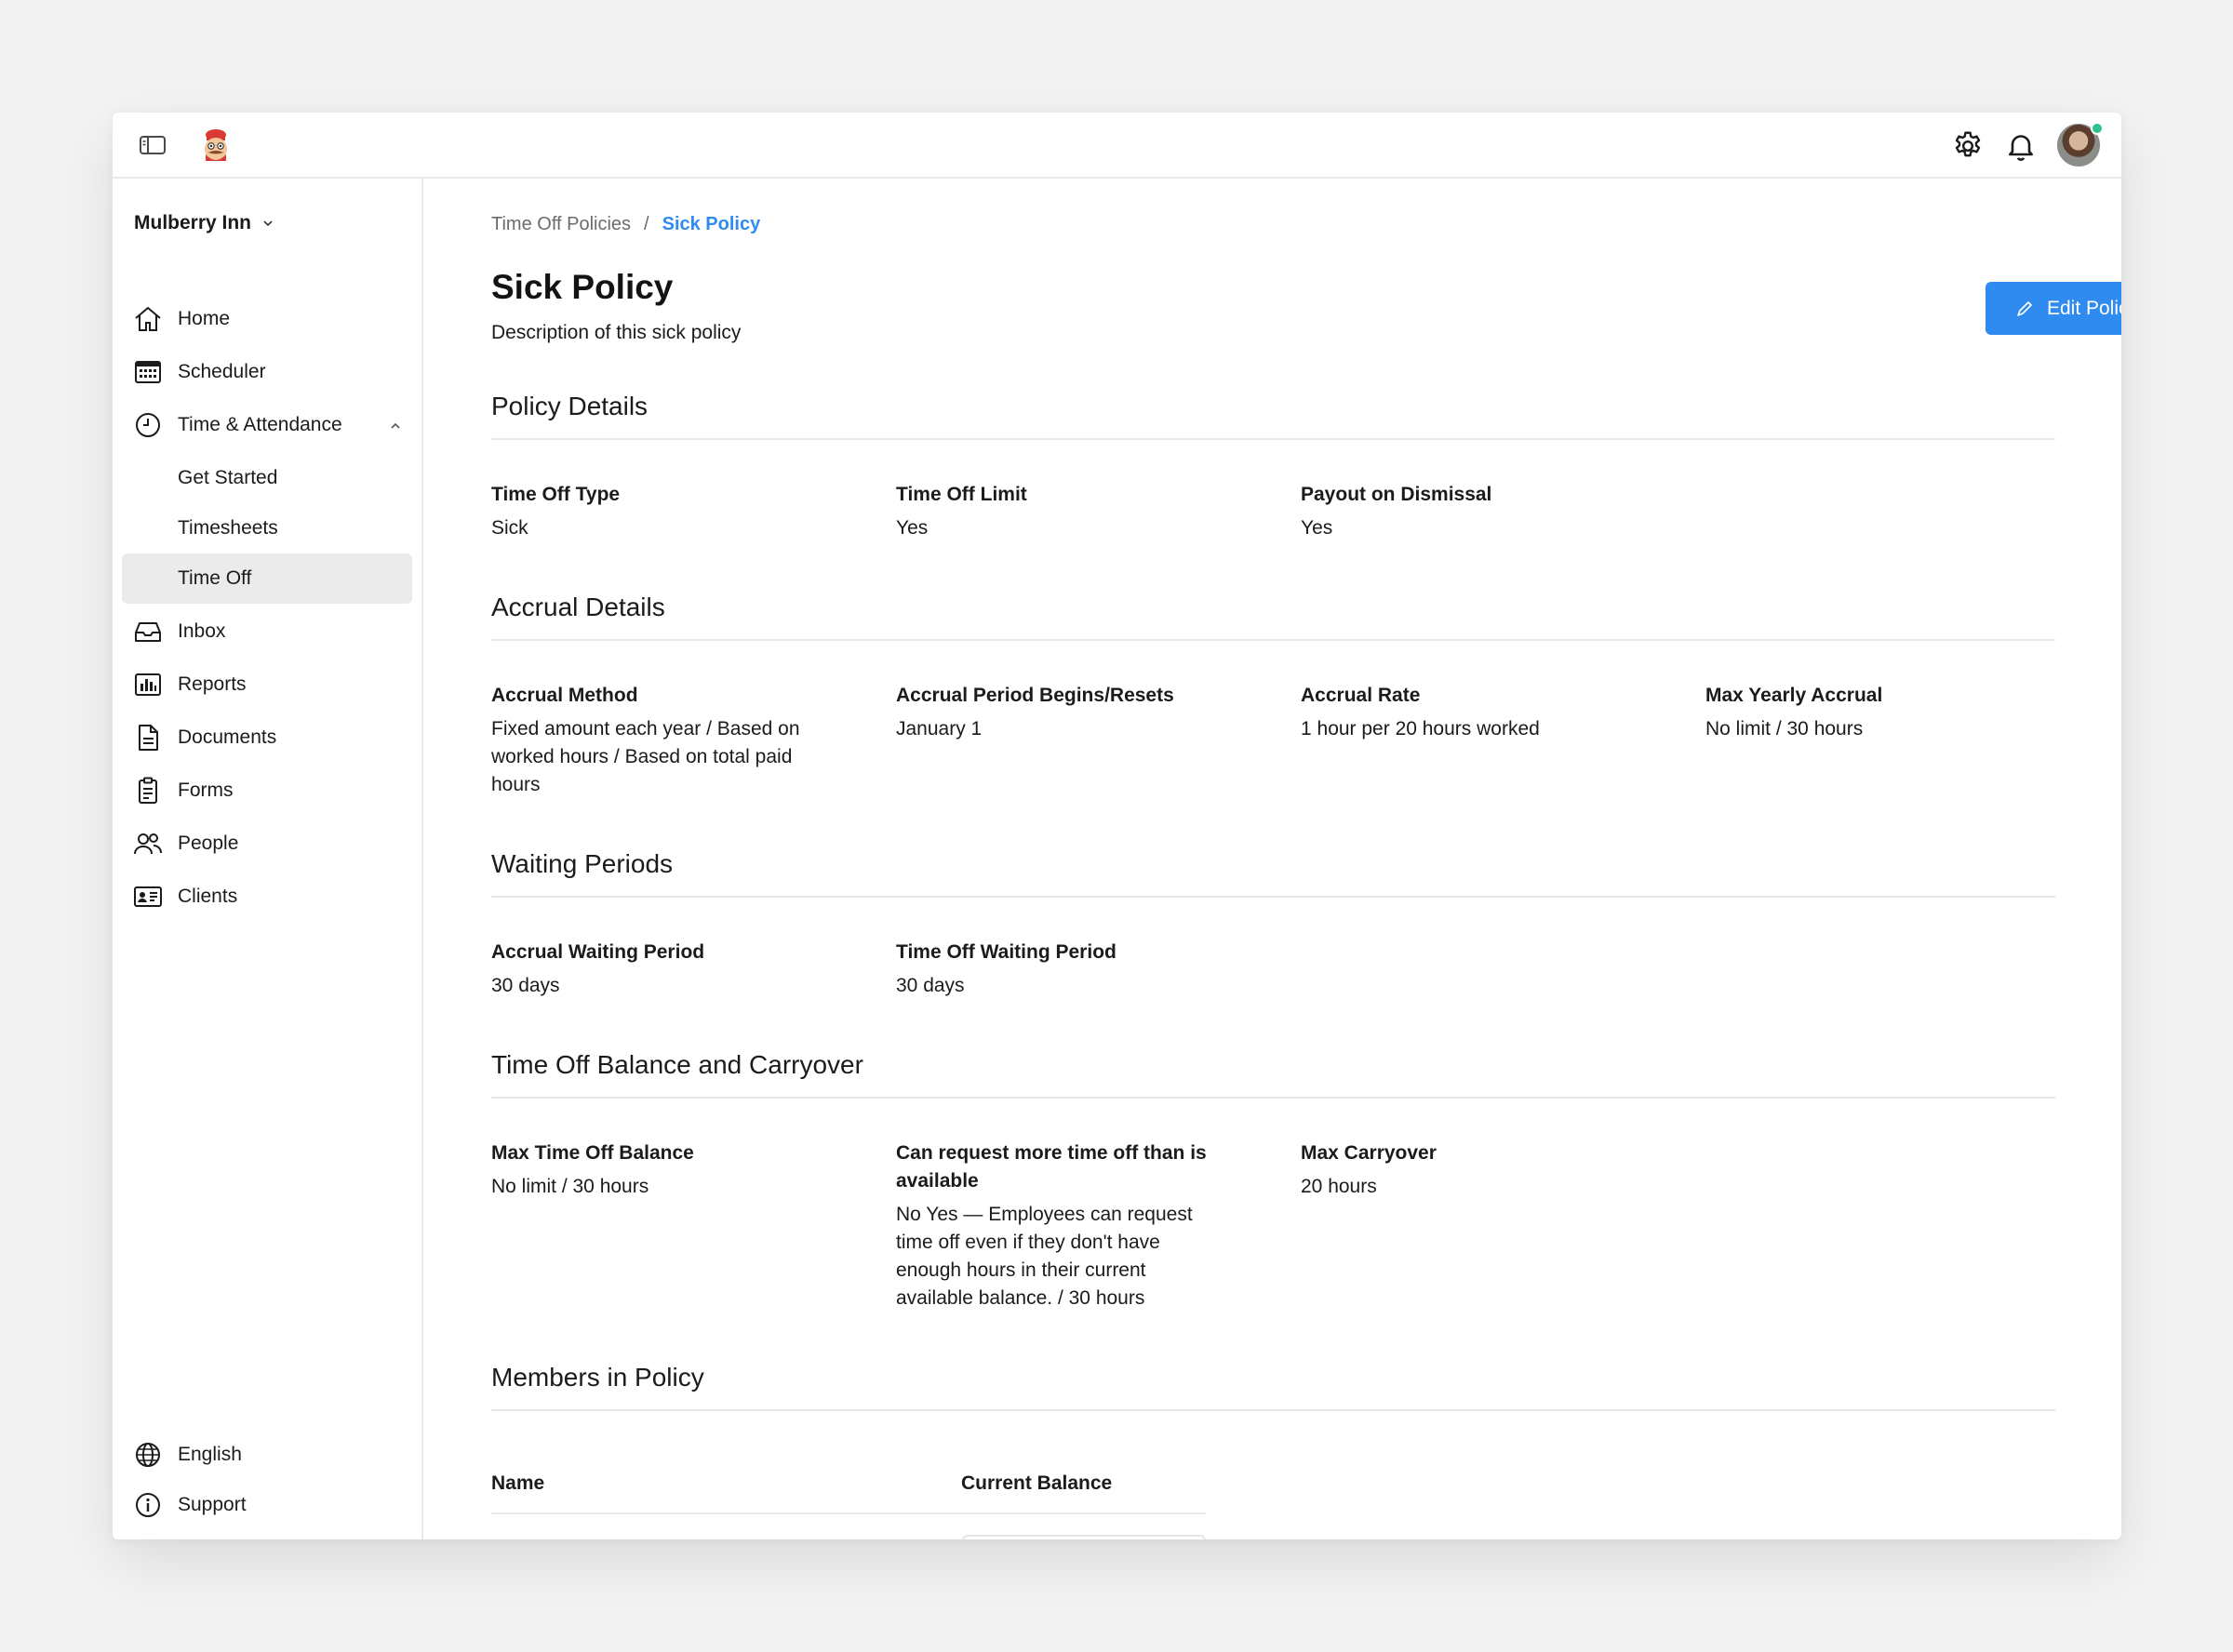 The height and width of the screenshot is (1652, 2233). Describe the element at coordinates (1968, 146) in the screenshot. I see `gear-icon` at that location.